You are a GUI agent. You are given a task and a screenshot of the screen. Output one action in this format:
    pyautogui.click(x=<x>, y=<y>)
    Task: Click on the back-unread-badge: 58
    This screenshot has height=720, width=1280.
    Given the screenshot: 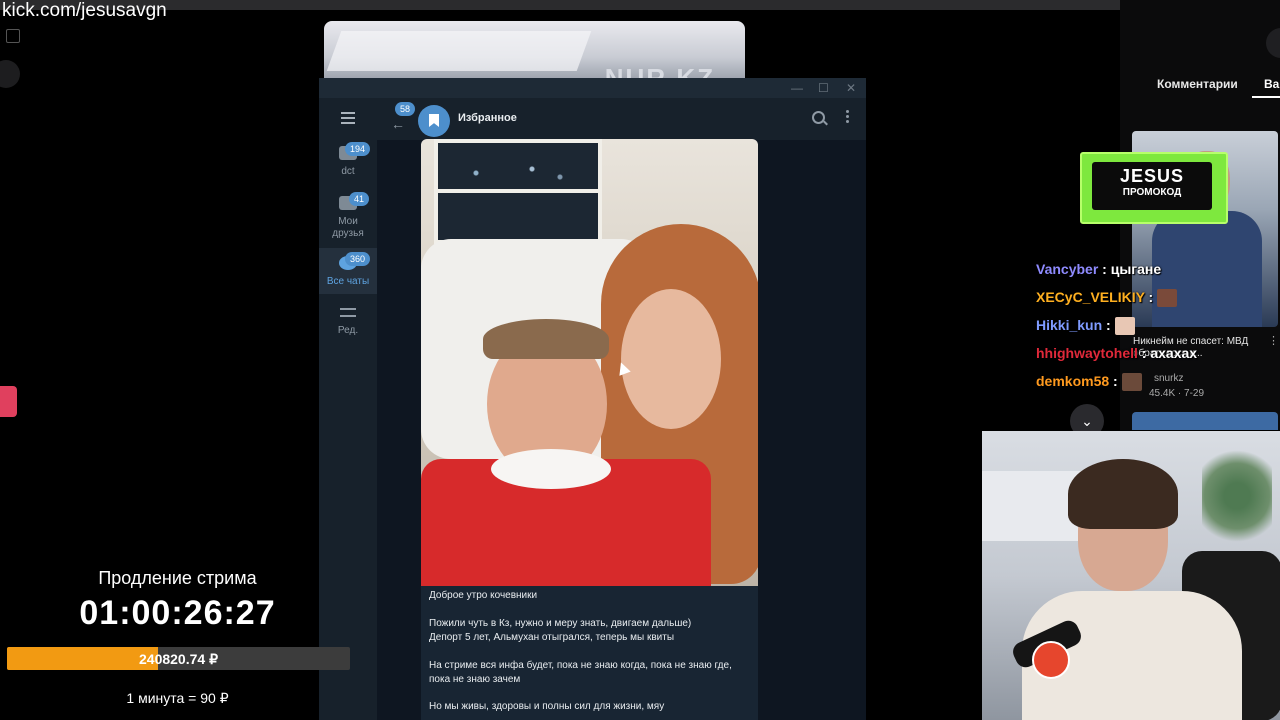 What is the action you would take?
    pyautogui.click(x=405, y=109)
    